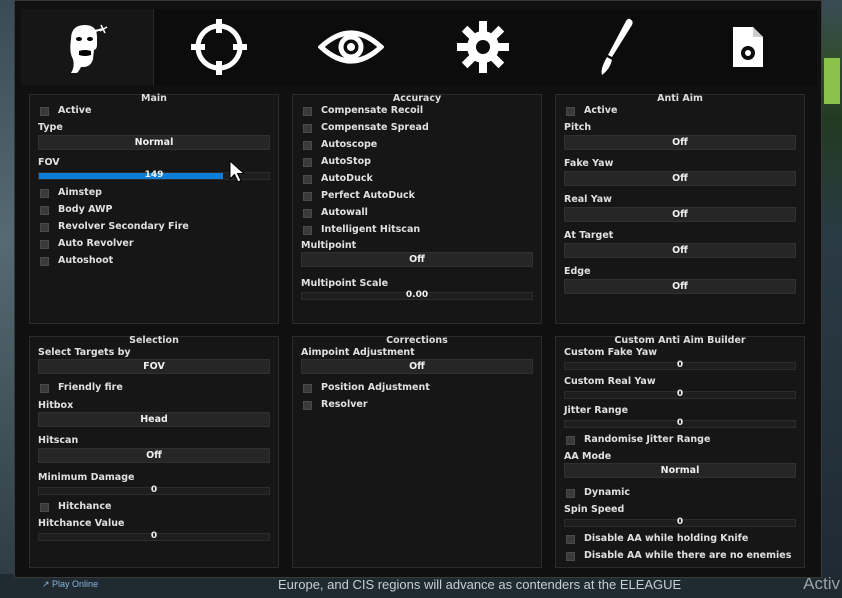 The width and height of the screenshot is (842, 598). Describe the element at coordinates (44, 261) in the screenshot. I see `checkbox-autoshoot` at that location.